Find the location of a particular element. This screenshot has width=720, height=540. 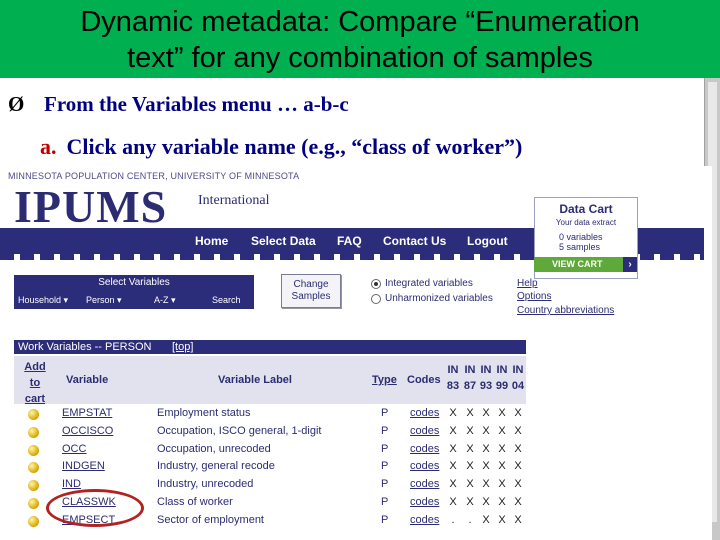

sample-country: IN is located at coordinates (518, 370).